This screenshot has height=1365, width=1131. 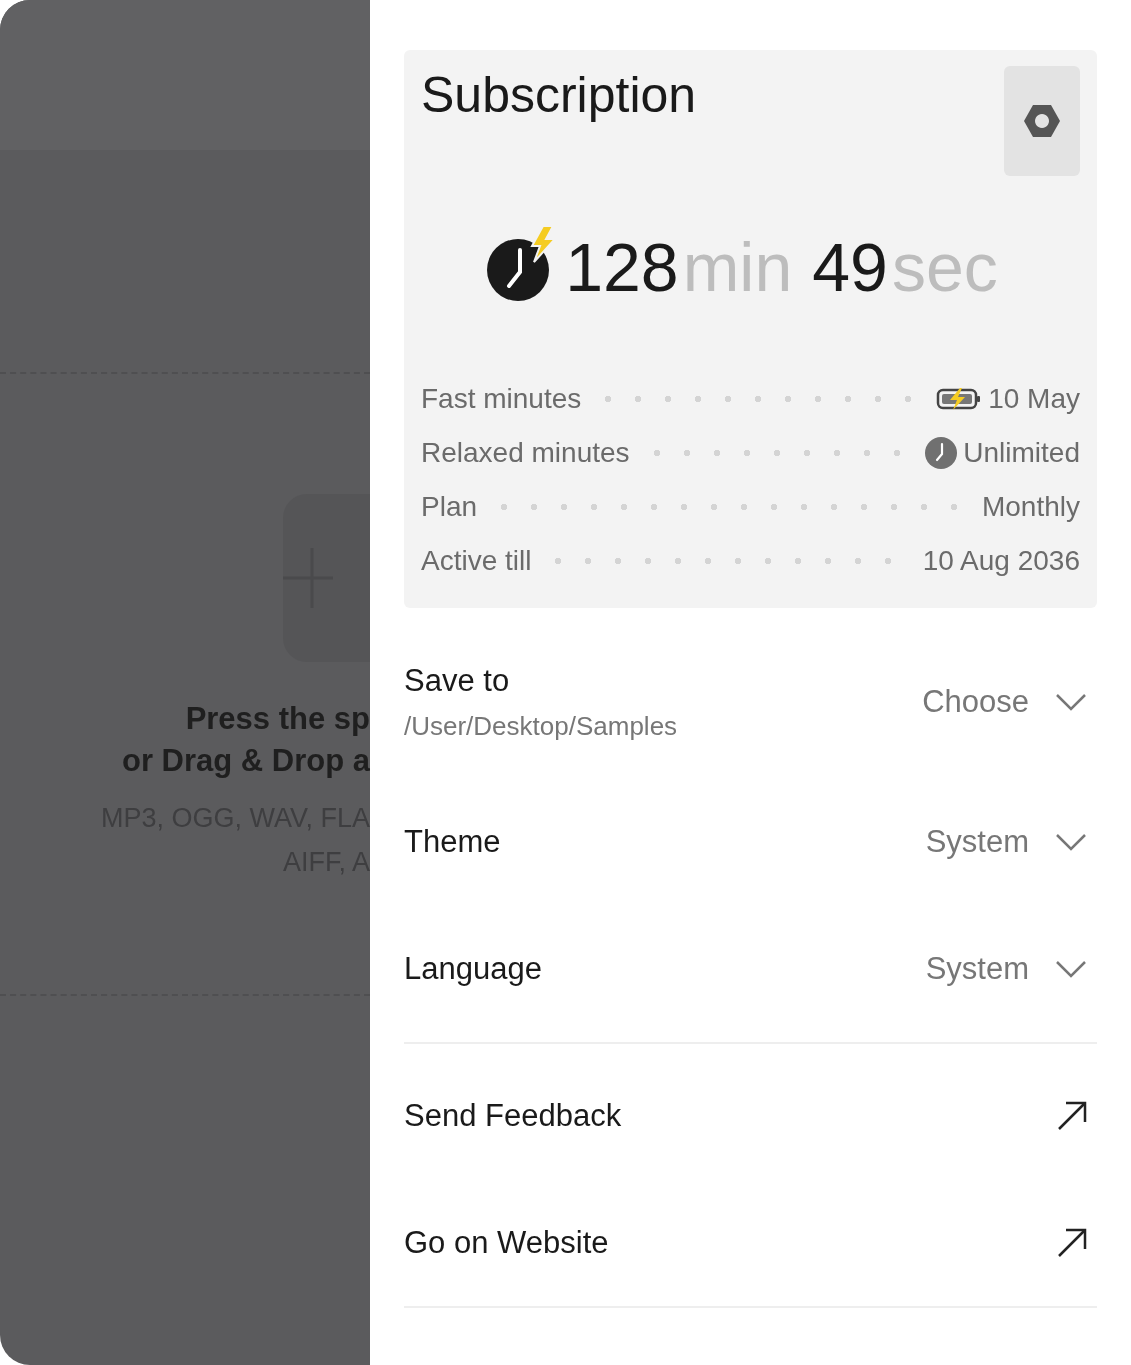 I want to click on card-title: Subscription, so click(x=559, y=95).